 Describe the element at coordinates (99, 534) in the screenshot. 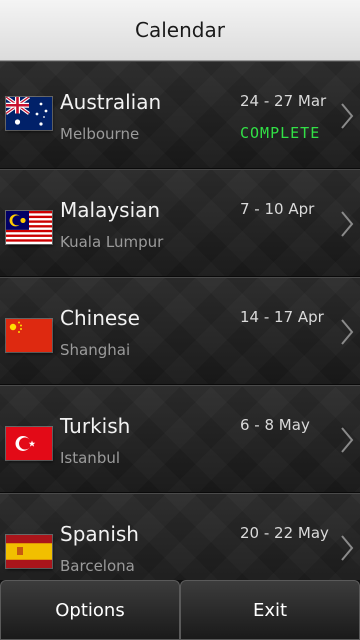

I see `race-name: Spanish` at that location.